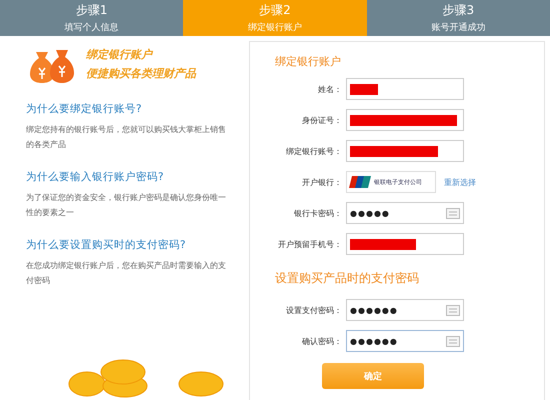 This screenshot has height=400, width=550. I want to click on change-link: 重新选择, so click(460, 182).